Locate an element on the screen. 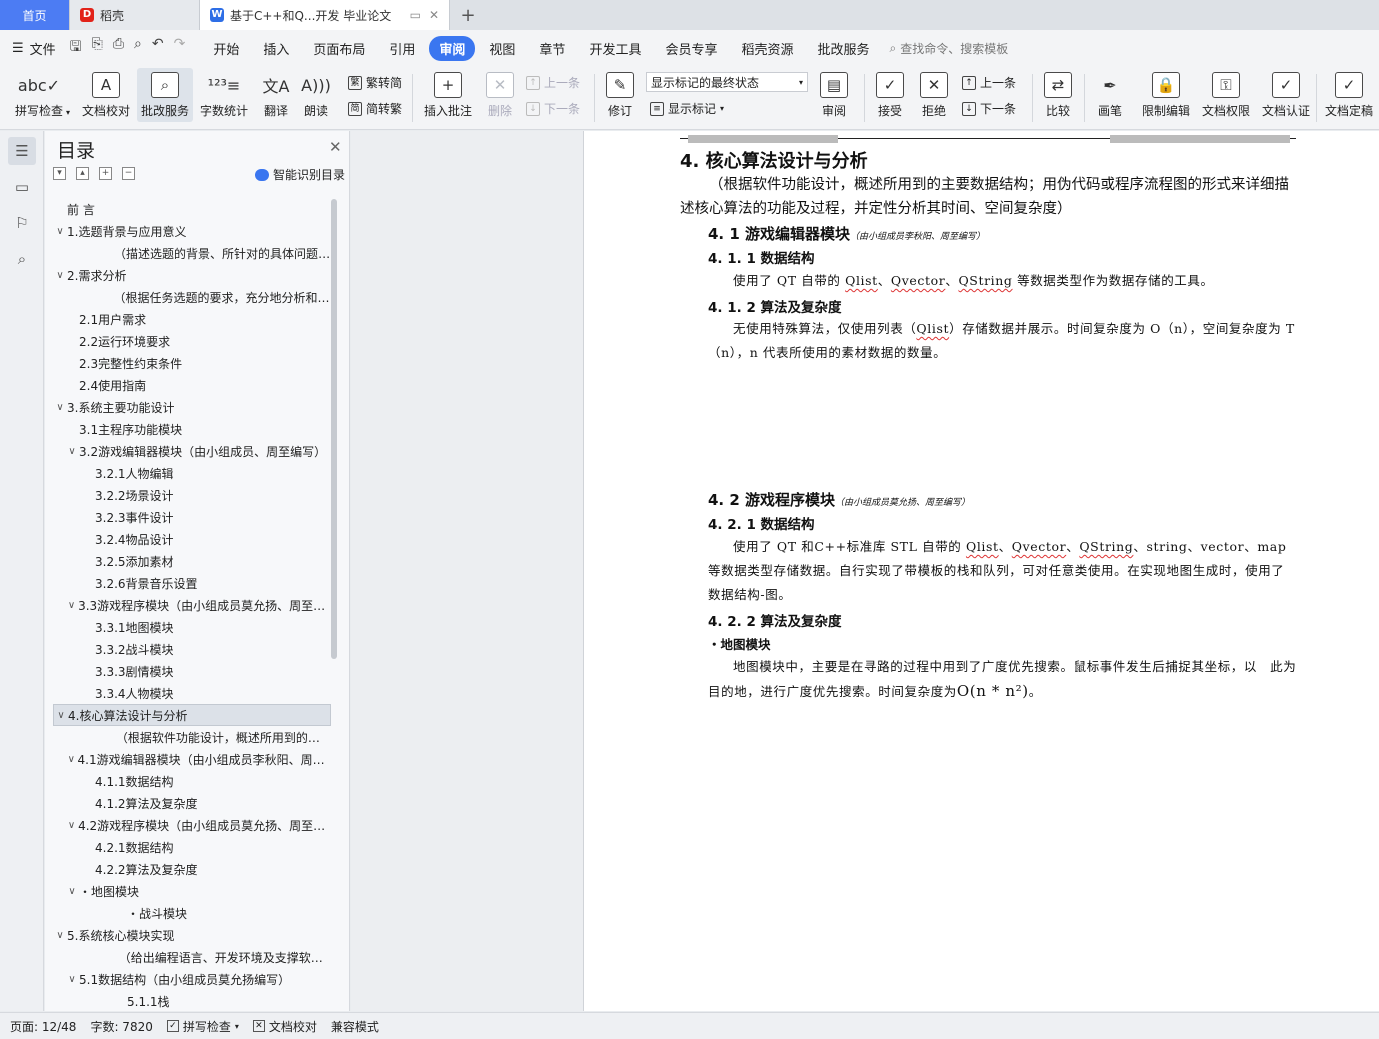 The image size is (1379, 1039). add-level-icon: + is located at coordinates (105, 173).